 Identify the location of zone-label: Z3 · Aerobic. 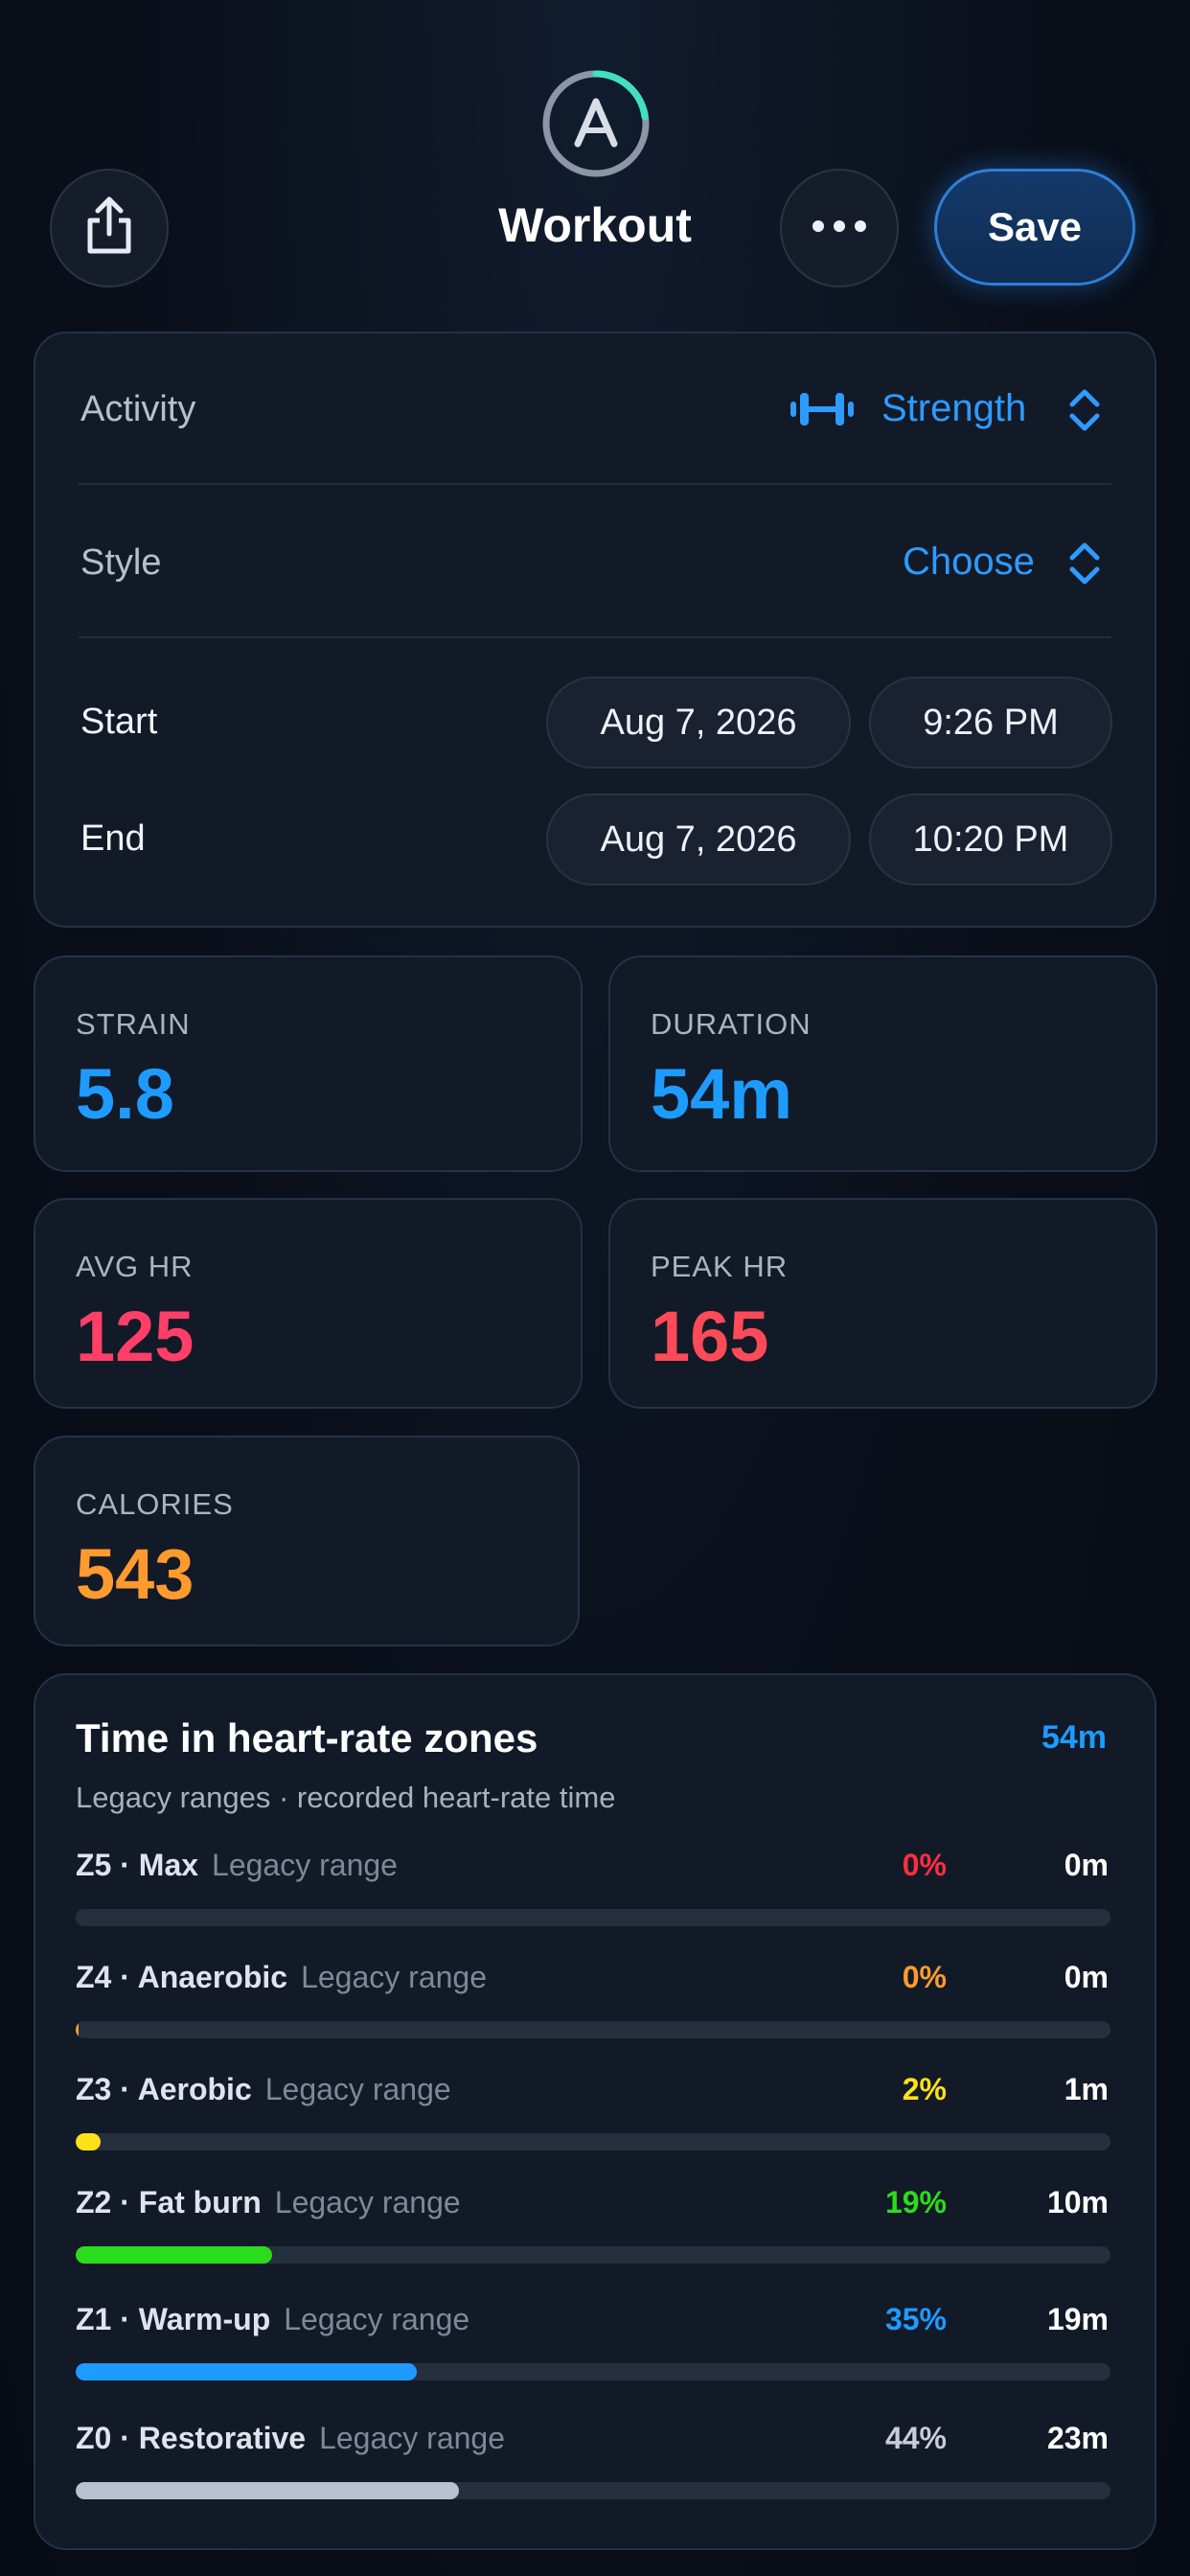
(164, 2089).